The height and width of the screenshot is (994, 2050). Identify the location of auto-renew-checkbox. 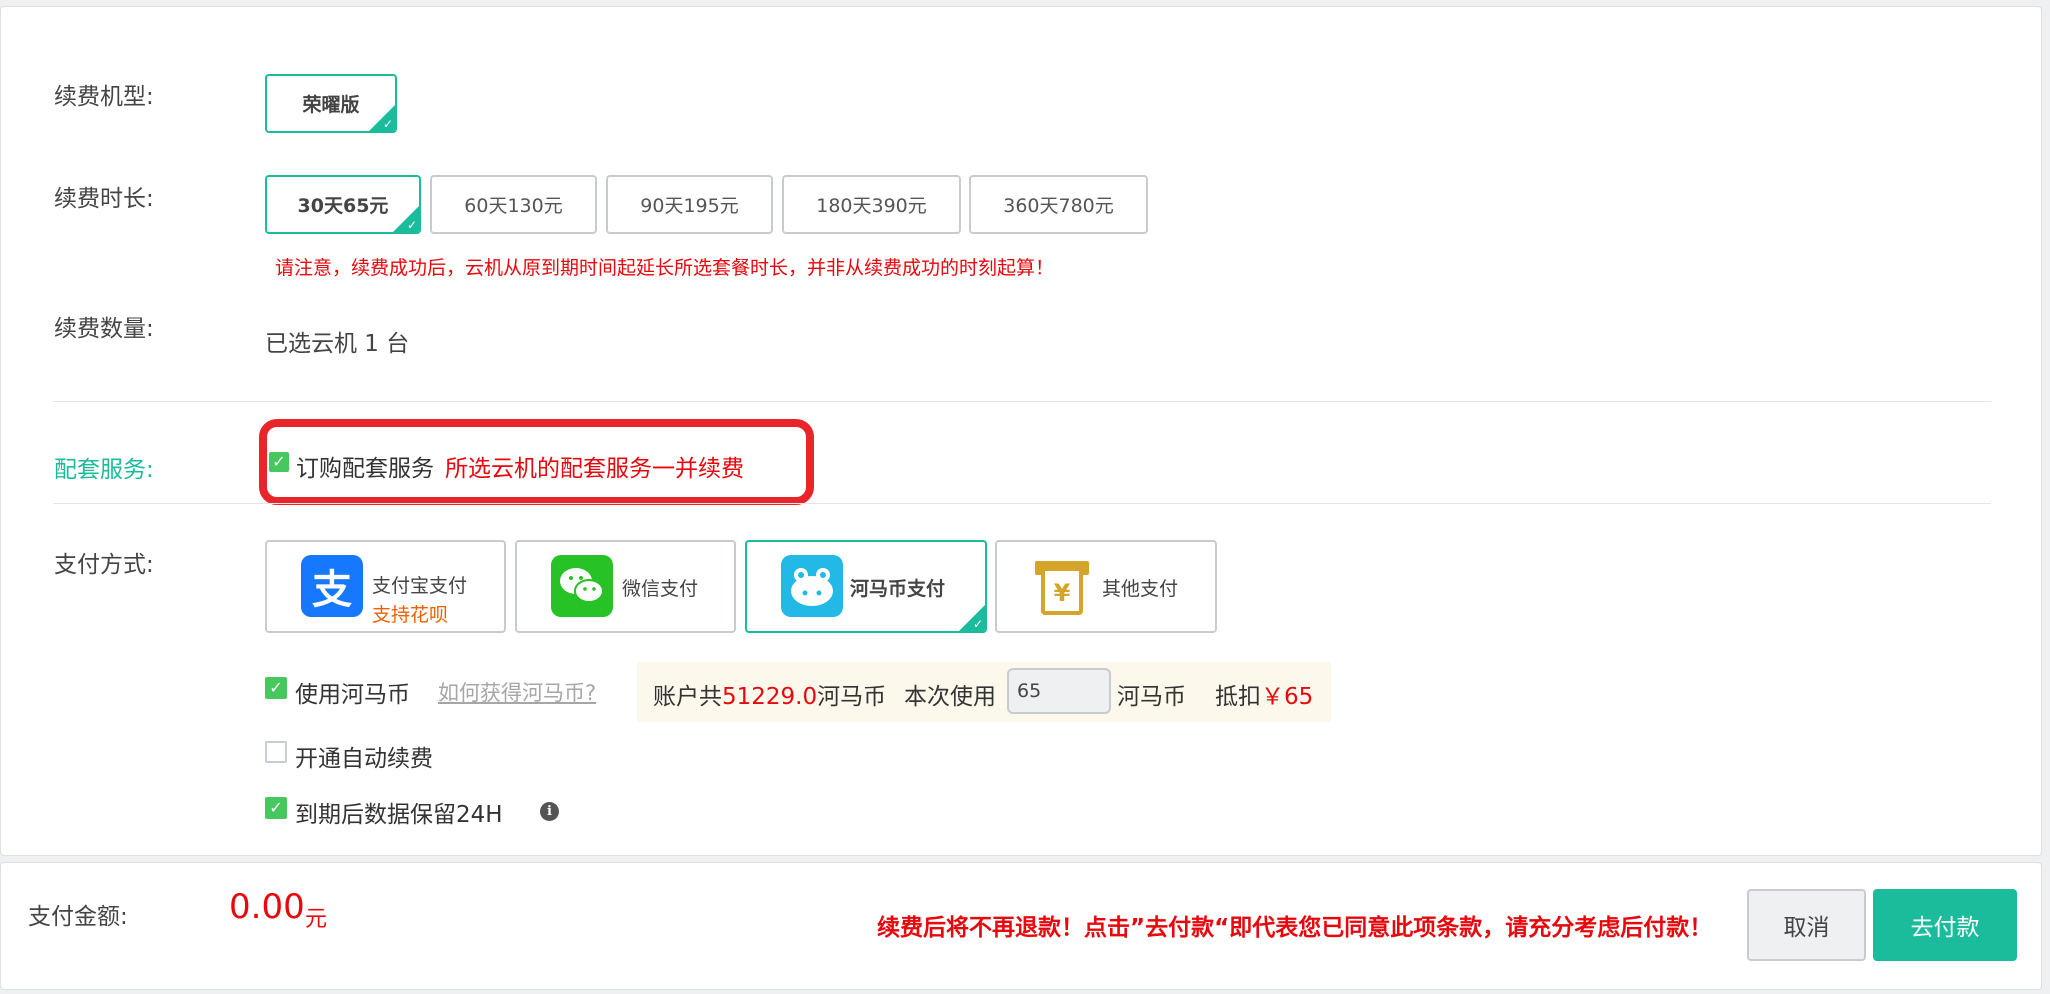
(276, 752).